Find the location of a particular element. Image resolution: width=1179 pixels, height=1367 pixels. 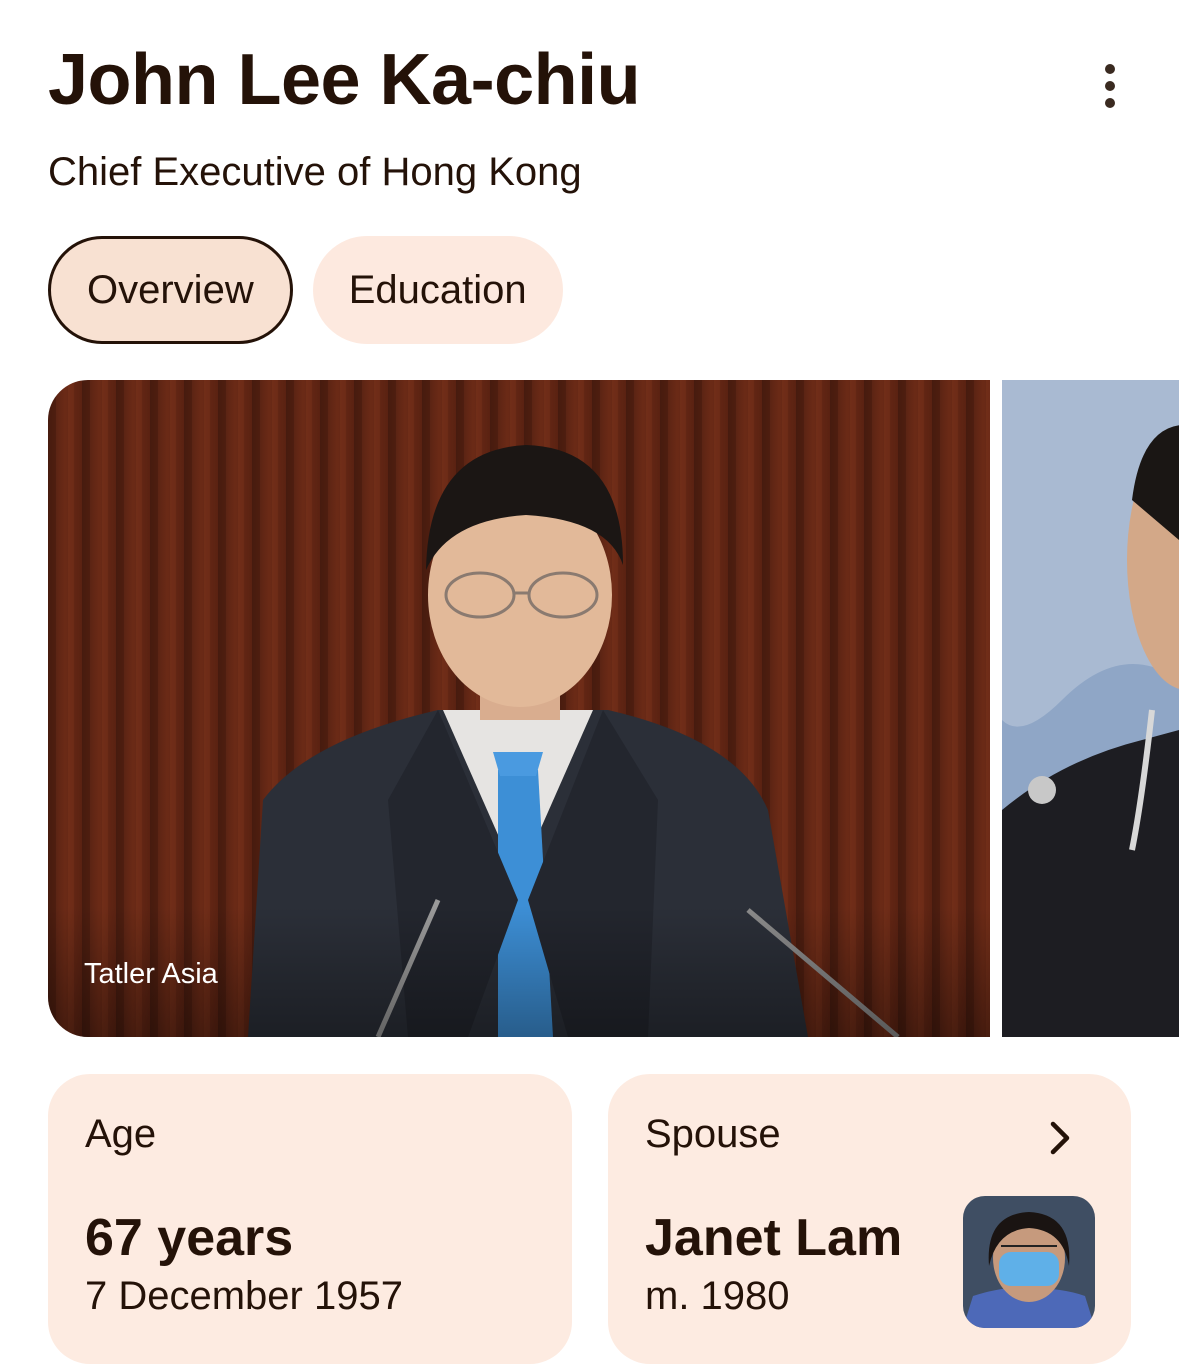

tab-education: Education is located at coordinates (437, 290).